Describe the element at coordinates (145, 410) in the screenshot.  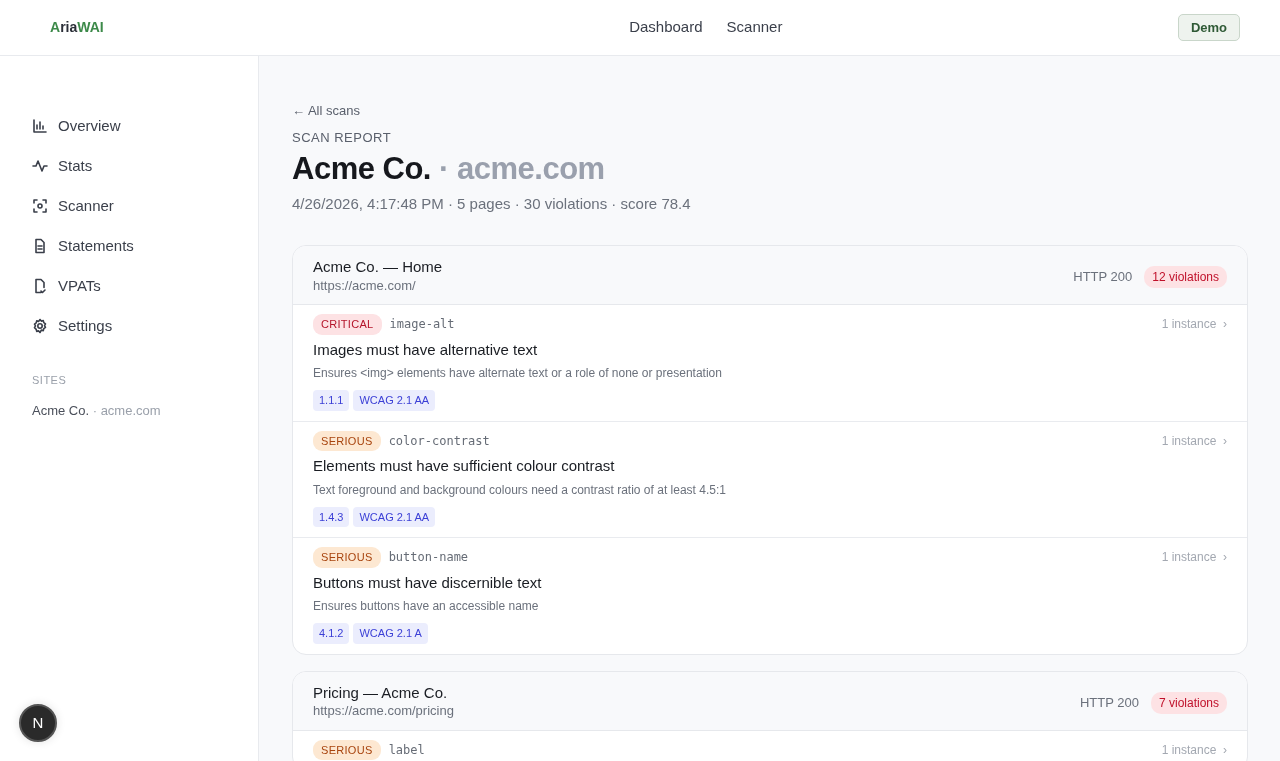
I see `site-link: Acme Co. · acme.com` at that location.